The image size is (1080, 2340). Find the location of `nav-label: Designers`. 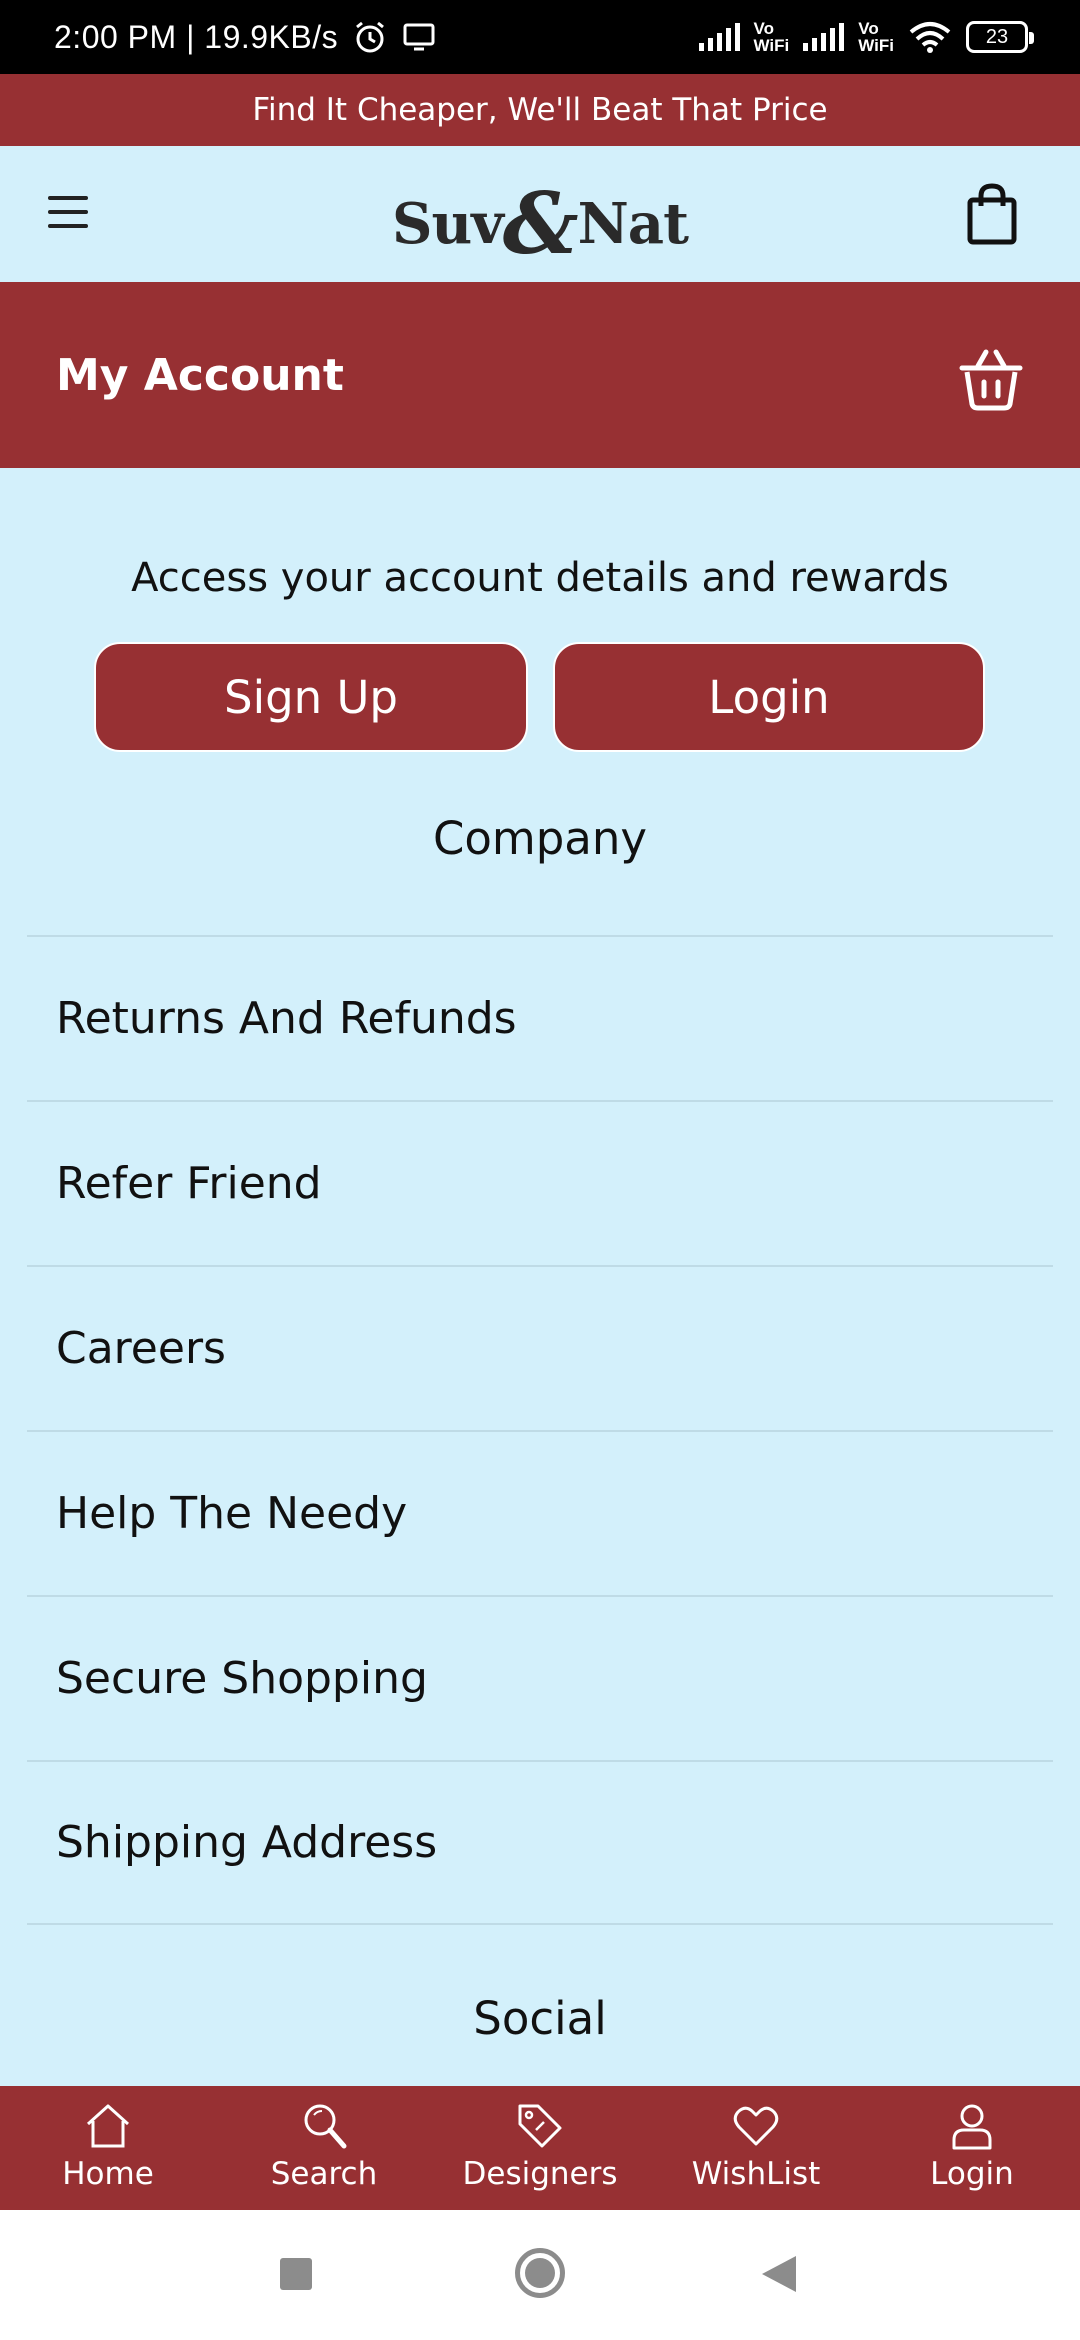

nav-label: Designers is located at coordinates (540, 2174).